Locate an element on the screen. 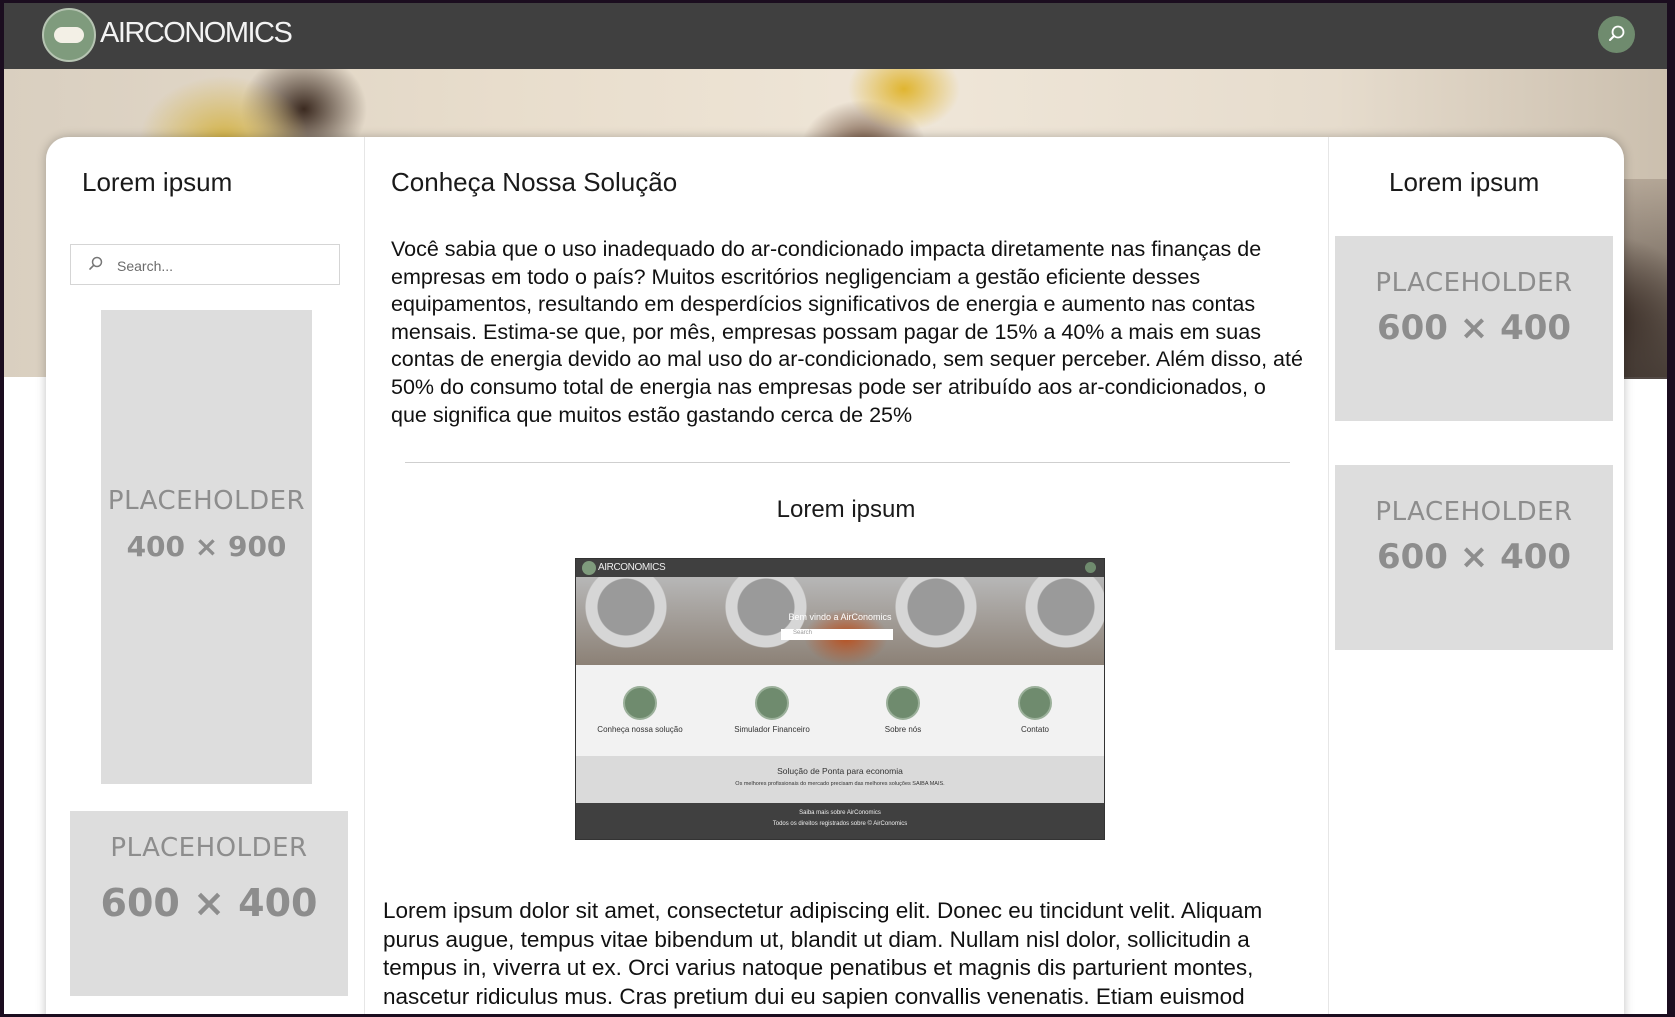  preview-feature-label: Contato is located at coordinates (1035, 729).